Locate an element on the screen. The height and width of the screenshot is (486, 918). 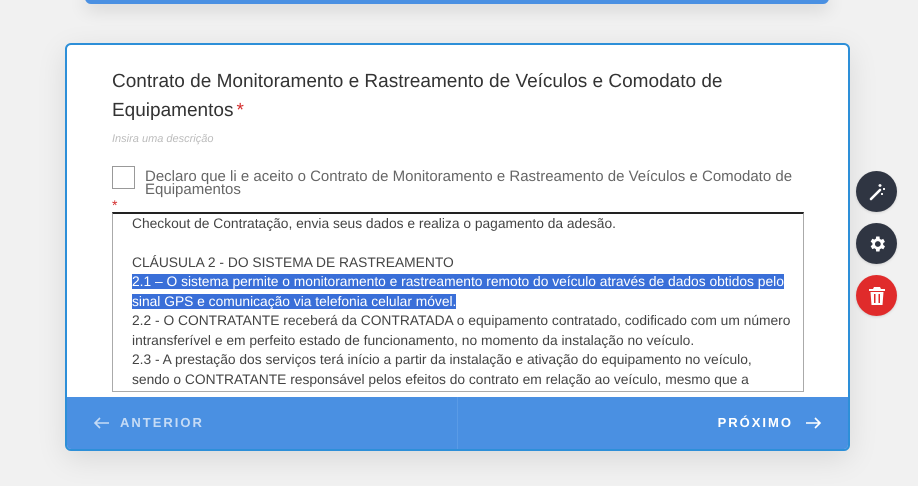
clause-heading: CLÁUSULA 2 - DO SISTEMA DE RASTREAMENTO is located at coordinates (293, 263).